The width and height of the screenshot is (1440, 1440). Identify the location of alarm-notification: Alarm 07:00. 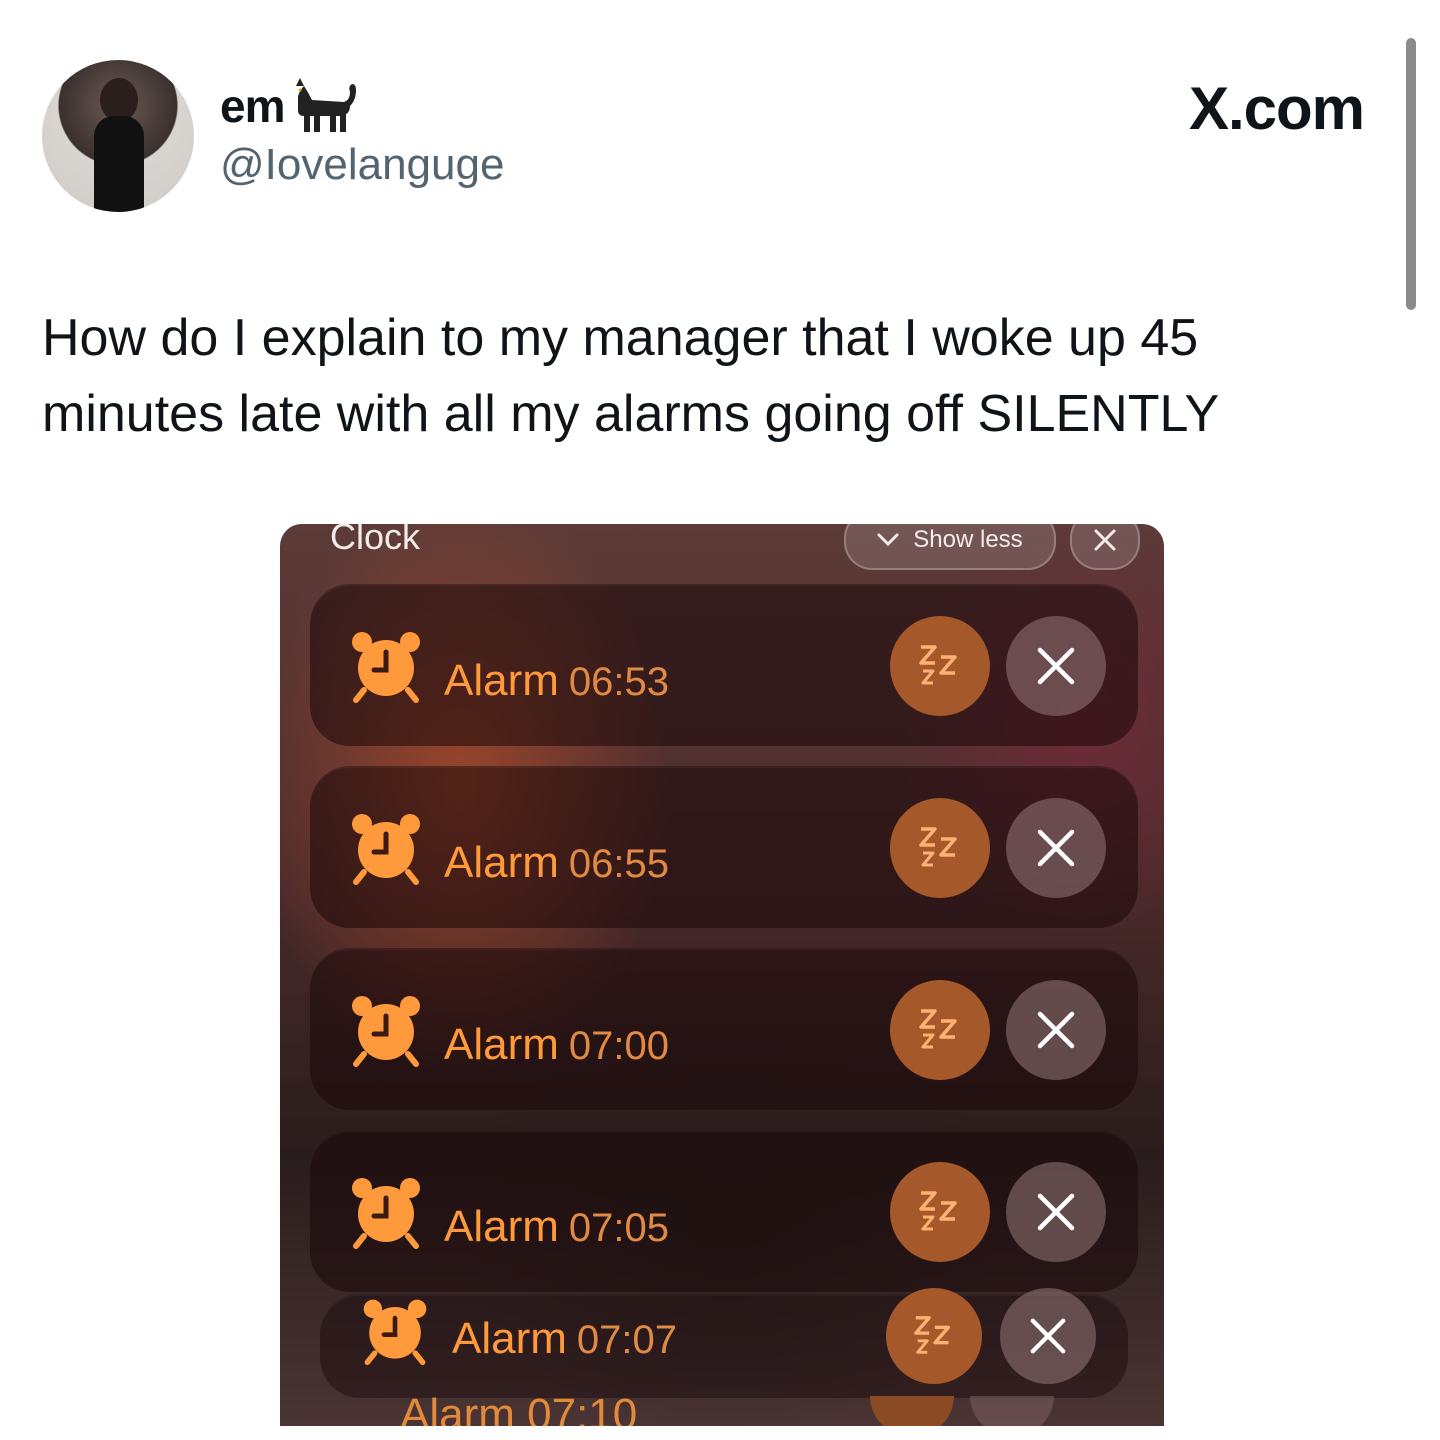
(724, 1029).